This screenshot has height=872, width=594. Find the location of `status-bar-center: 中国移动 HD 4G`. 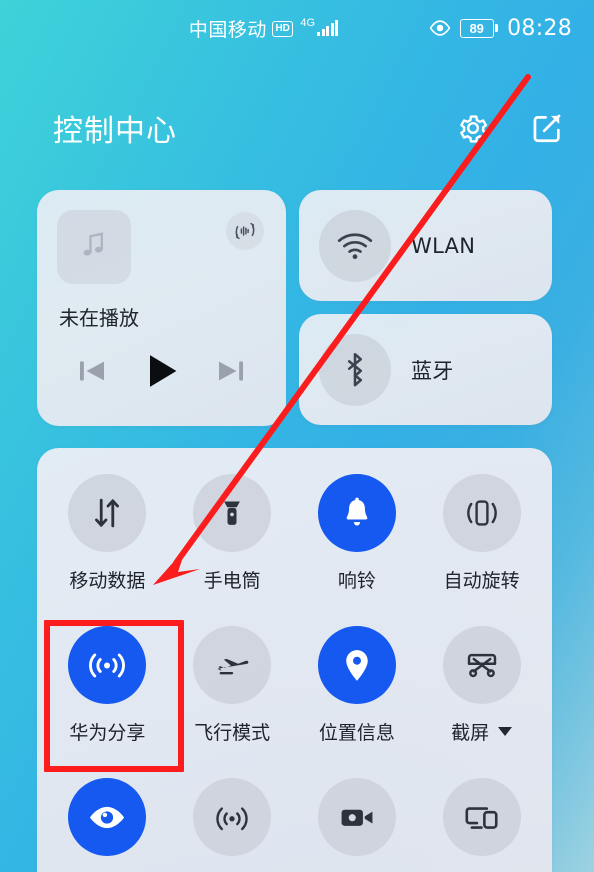

status-bar-center: 中国移动 HD 4G is located at coordinates (264, 28).